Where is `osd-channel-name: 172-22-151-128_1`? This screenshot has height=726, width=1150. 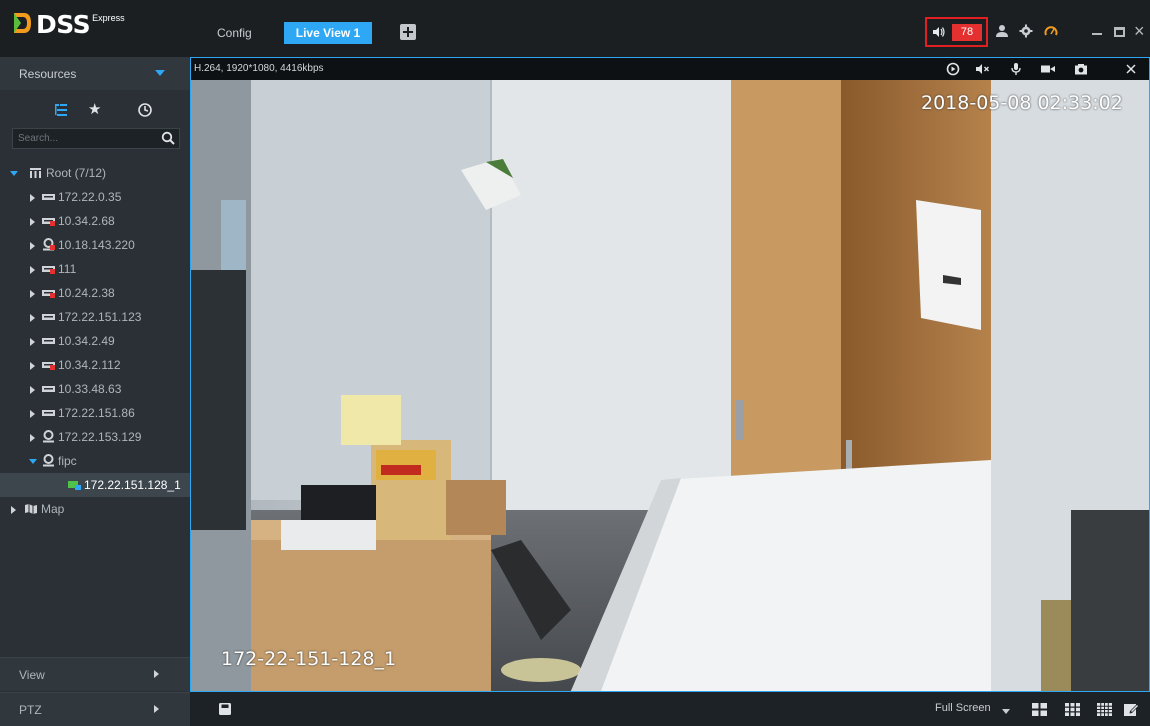 osd-channel-name: 172-22-151-128_1 is located at coordinates (309, 659).